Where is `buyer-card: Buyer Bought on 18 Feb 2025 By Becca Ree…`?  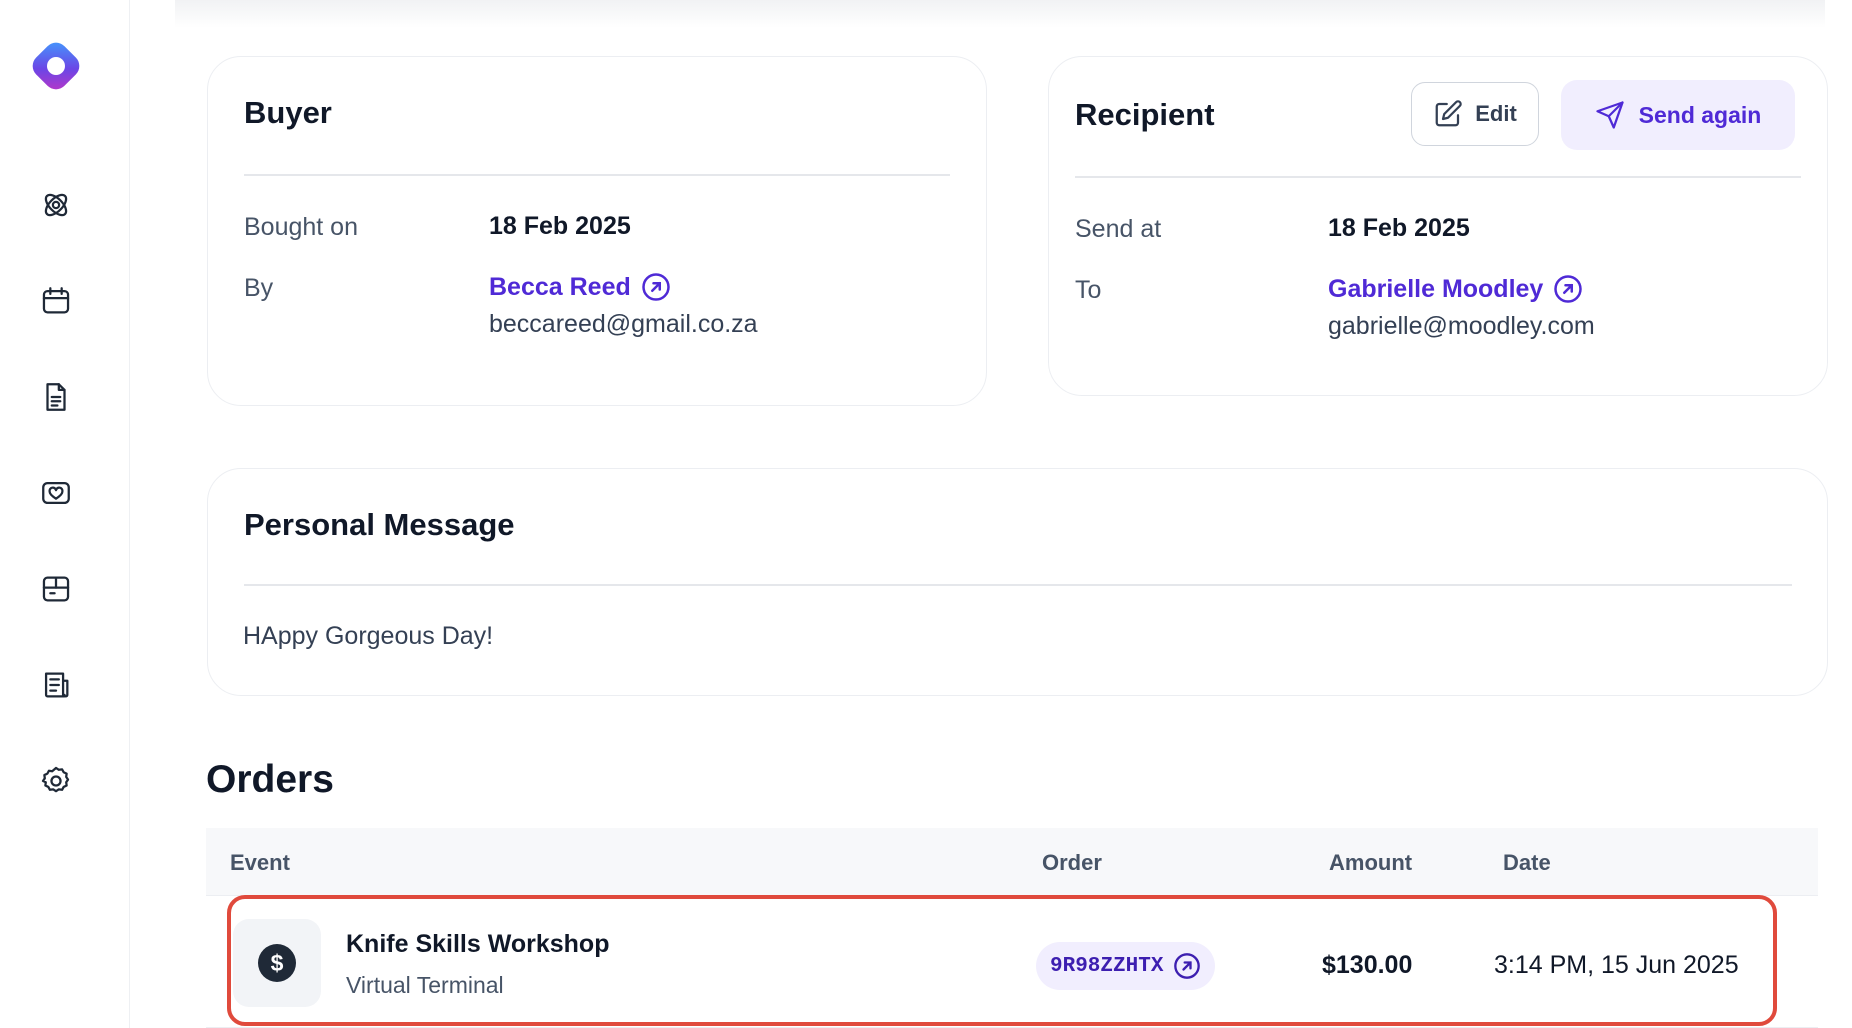 buyer-card: Buyer Bought on 18 Feb 2025 By Becca Ree… is located at coordinates (597, 231).